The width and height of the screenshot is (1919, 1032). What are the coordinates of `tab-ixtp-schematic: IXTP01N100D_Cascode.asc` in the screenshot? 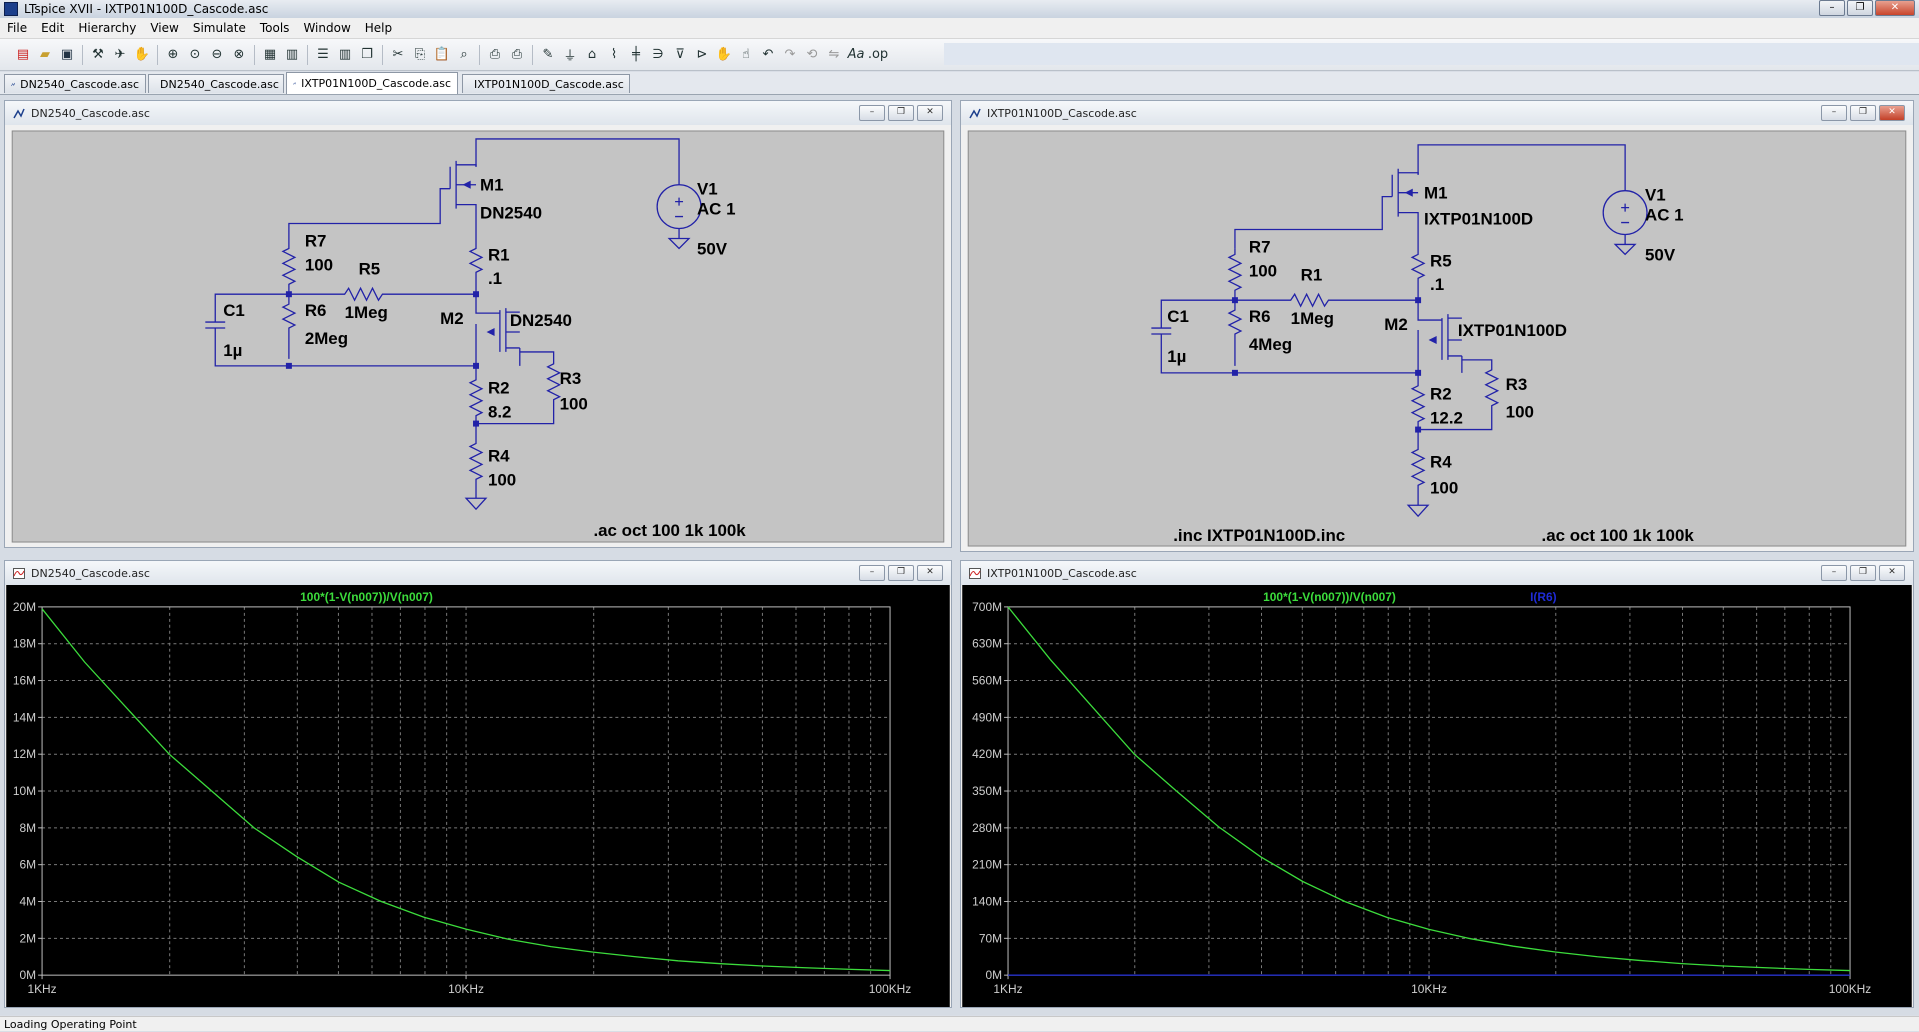 It's located at (372, 83).